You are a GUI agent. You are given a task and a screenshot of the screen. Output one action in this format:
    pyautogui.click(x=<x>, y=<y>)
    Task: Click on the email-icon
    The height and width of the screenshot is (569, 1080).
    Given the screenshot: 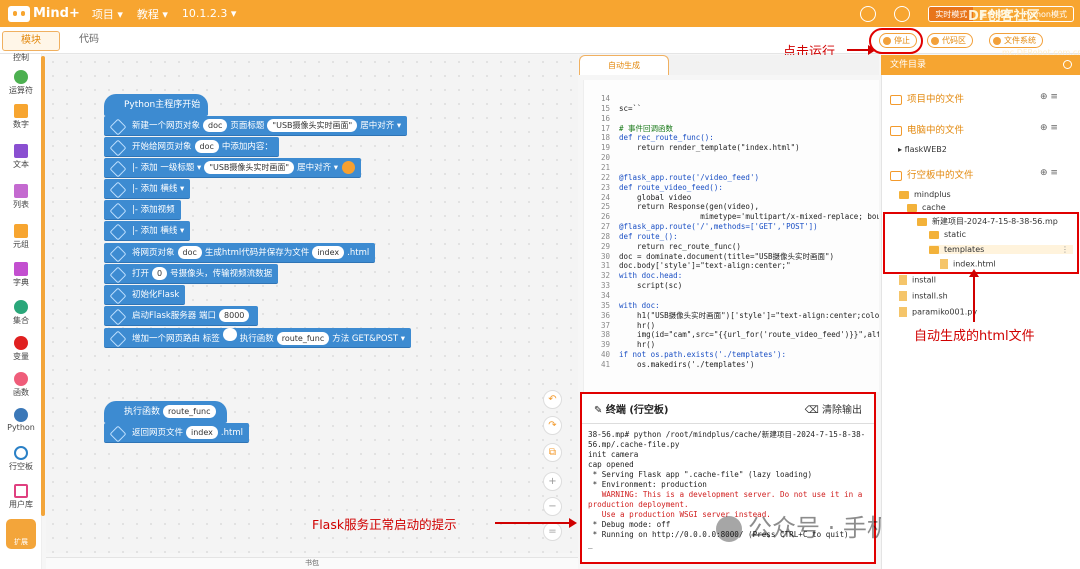 What is the action you would take?
    pyautogui.click(x=868, y=13)
    